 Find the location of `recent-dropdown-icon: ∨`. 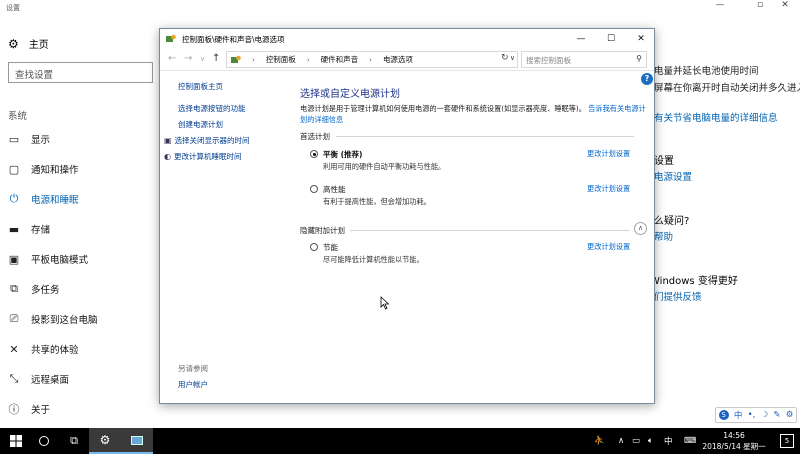

recent-dropdown-icon: ∨ is located at coordinates (202, 59).